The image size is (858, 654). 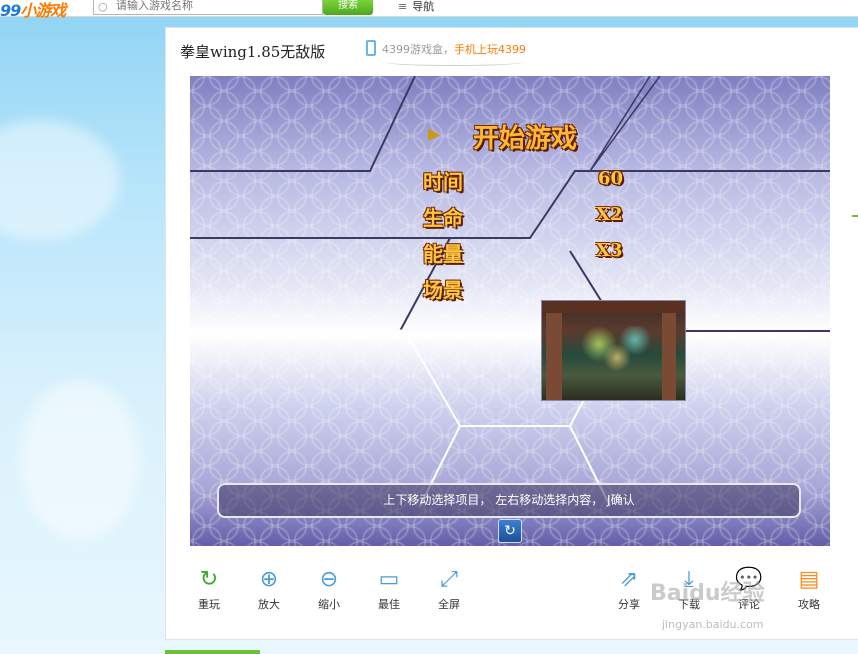 I want to click on window-icon: ▭, so click(x=389, y=579).